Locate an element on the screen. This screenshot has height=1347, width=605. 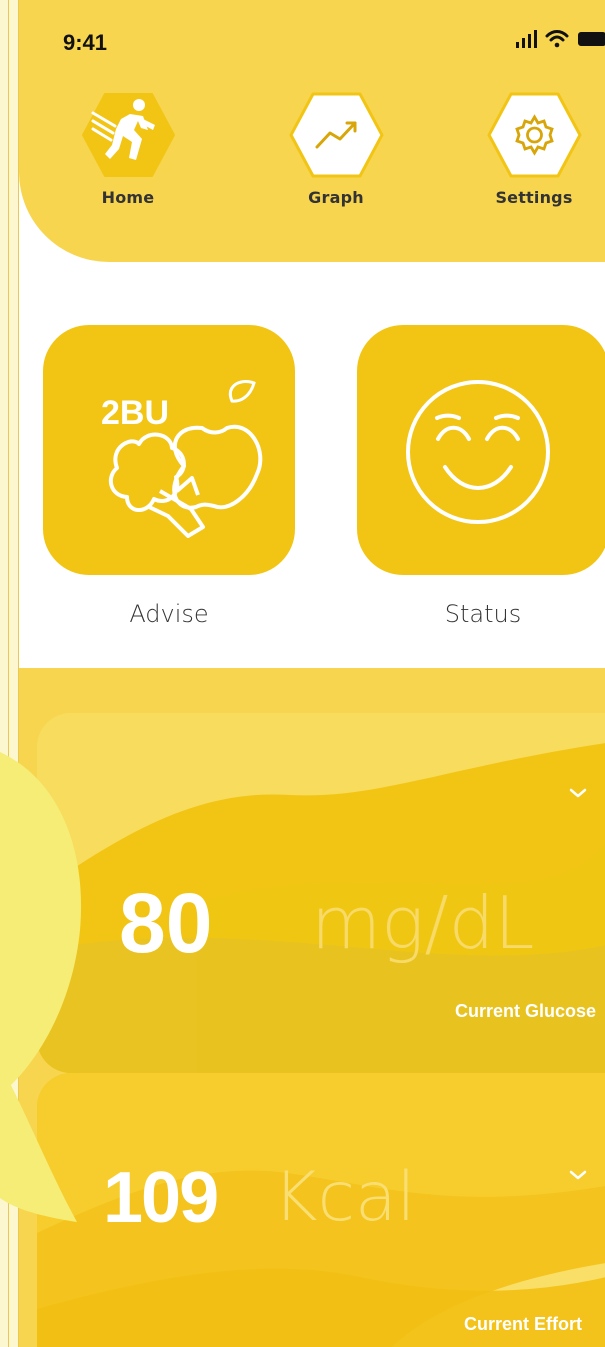
nav-graph-label: Graph is located at coordinates (336, 197).